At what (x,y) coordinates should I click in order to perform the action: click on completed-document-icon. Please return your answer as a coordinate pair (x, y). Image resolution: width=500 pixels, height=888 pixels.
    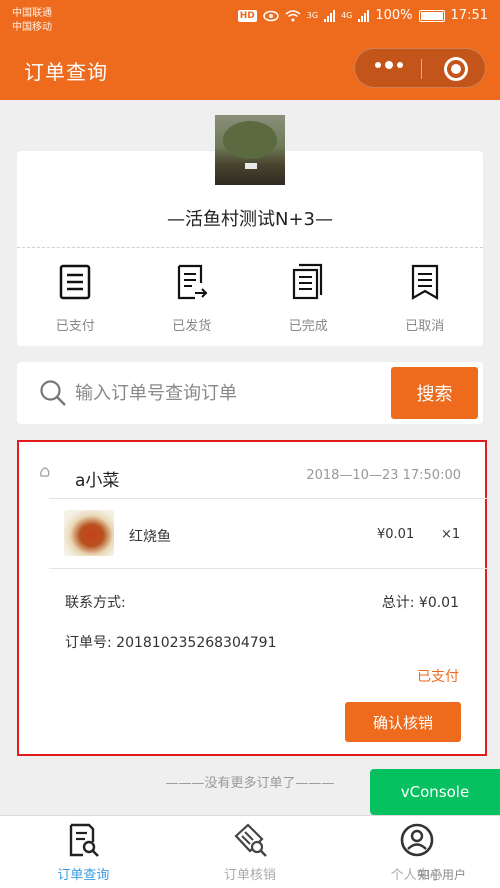
    Looking at the image, I should click on (308, 281).